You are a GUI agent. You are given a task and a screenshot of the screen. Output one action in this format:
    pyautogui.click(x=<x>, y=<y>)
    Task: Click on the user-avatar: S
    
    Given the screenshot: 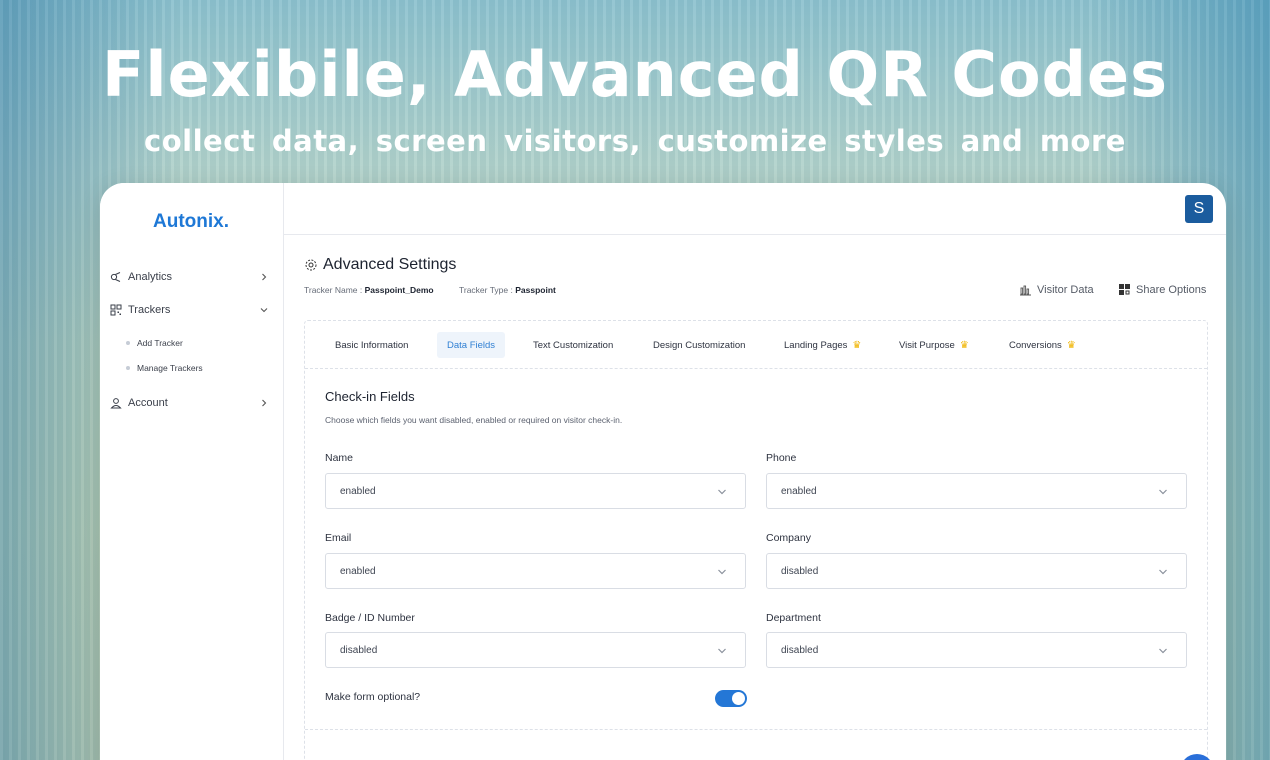 What is the action you would take?
    pyautogui.click(x=1199, y=209)
    